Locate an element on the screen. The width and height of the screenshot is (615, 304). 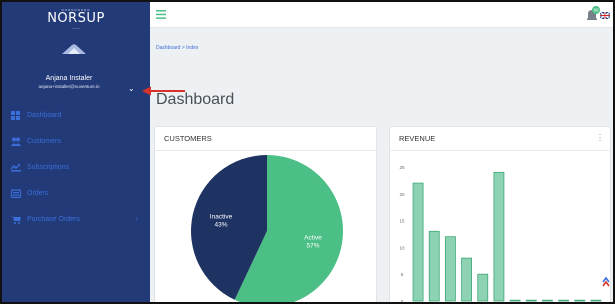
notification-bell-icon: 99 is located at coordinates (593, 14).